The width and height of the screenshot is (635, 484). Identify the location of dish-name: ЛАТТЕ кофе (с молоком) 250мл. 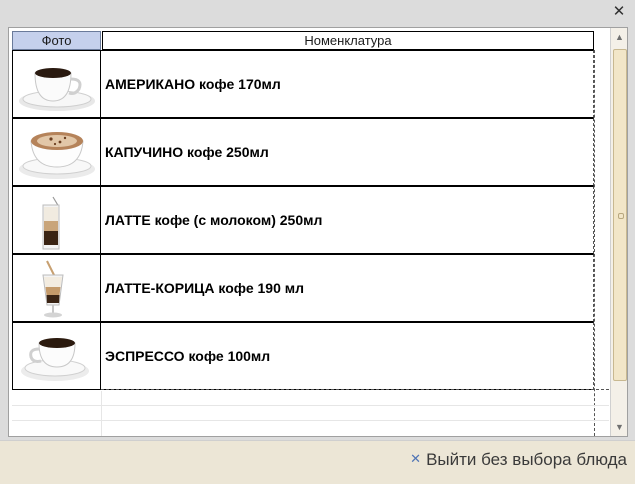
(347, 220).